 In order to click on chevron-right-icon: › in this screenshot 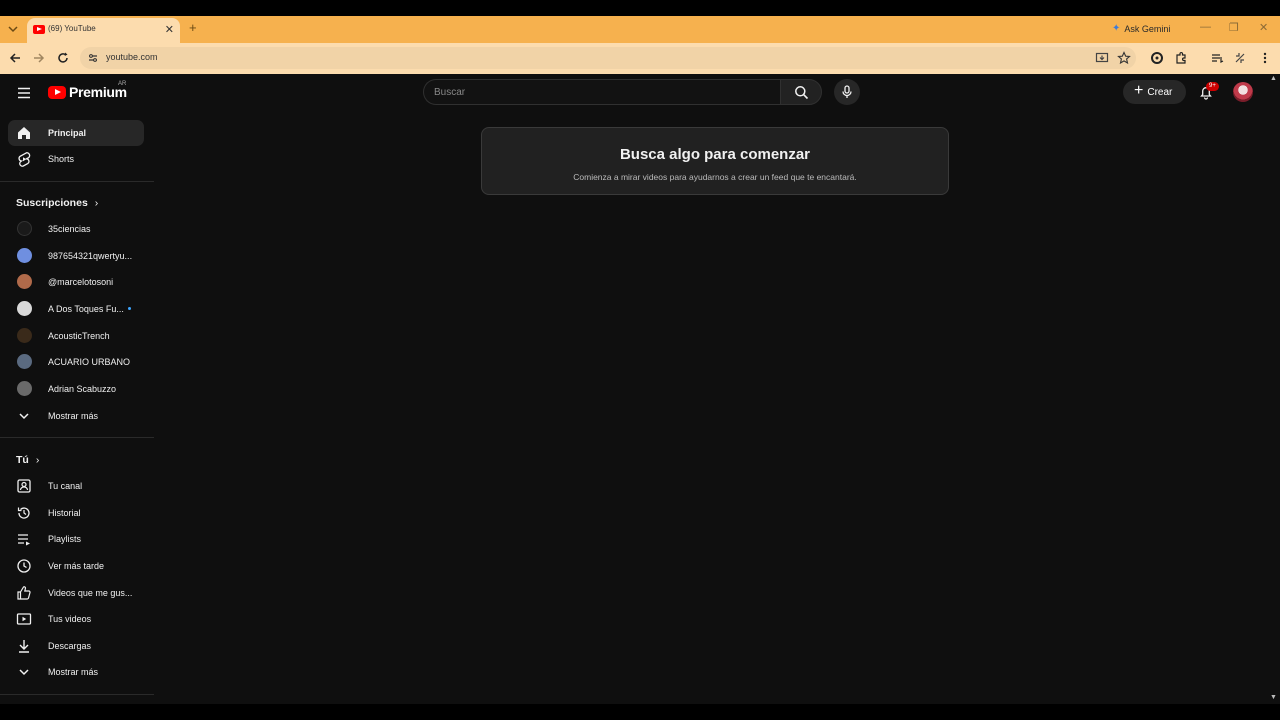, I will do `click(37, 460)`.